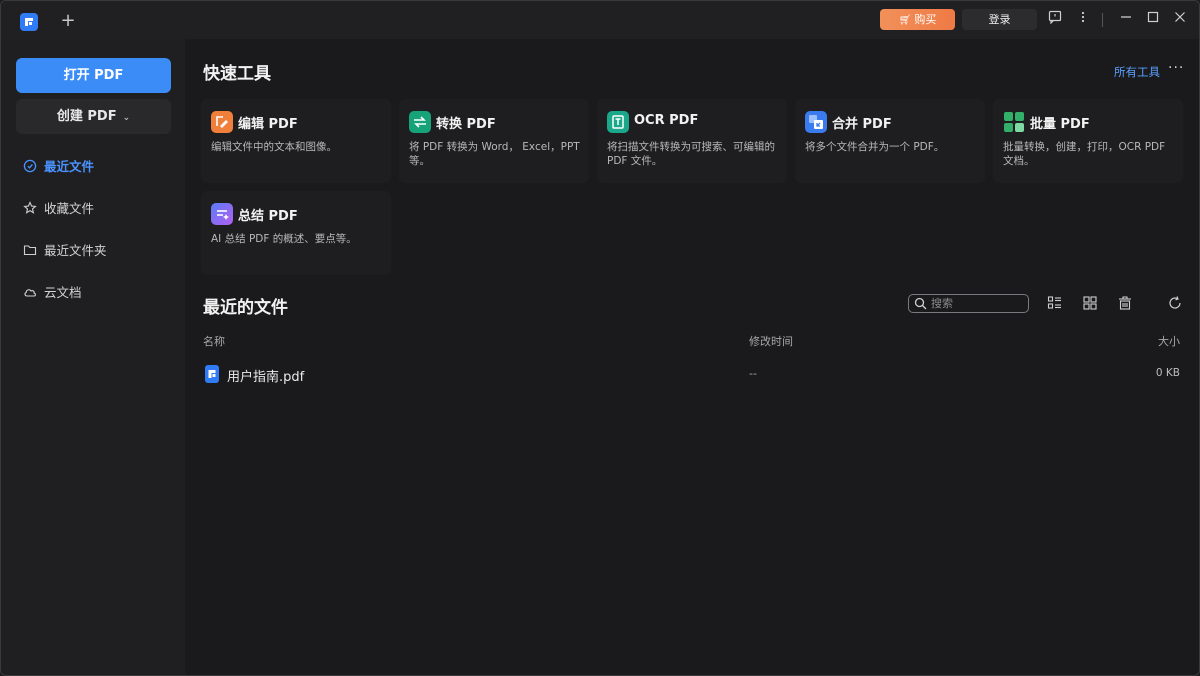 The width and height of the screenshot is (1200, 676). Describe the element at coordinates (999, 19) in the screenshot. I see `login-button: 登录` at that location.